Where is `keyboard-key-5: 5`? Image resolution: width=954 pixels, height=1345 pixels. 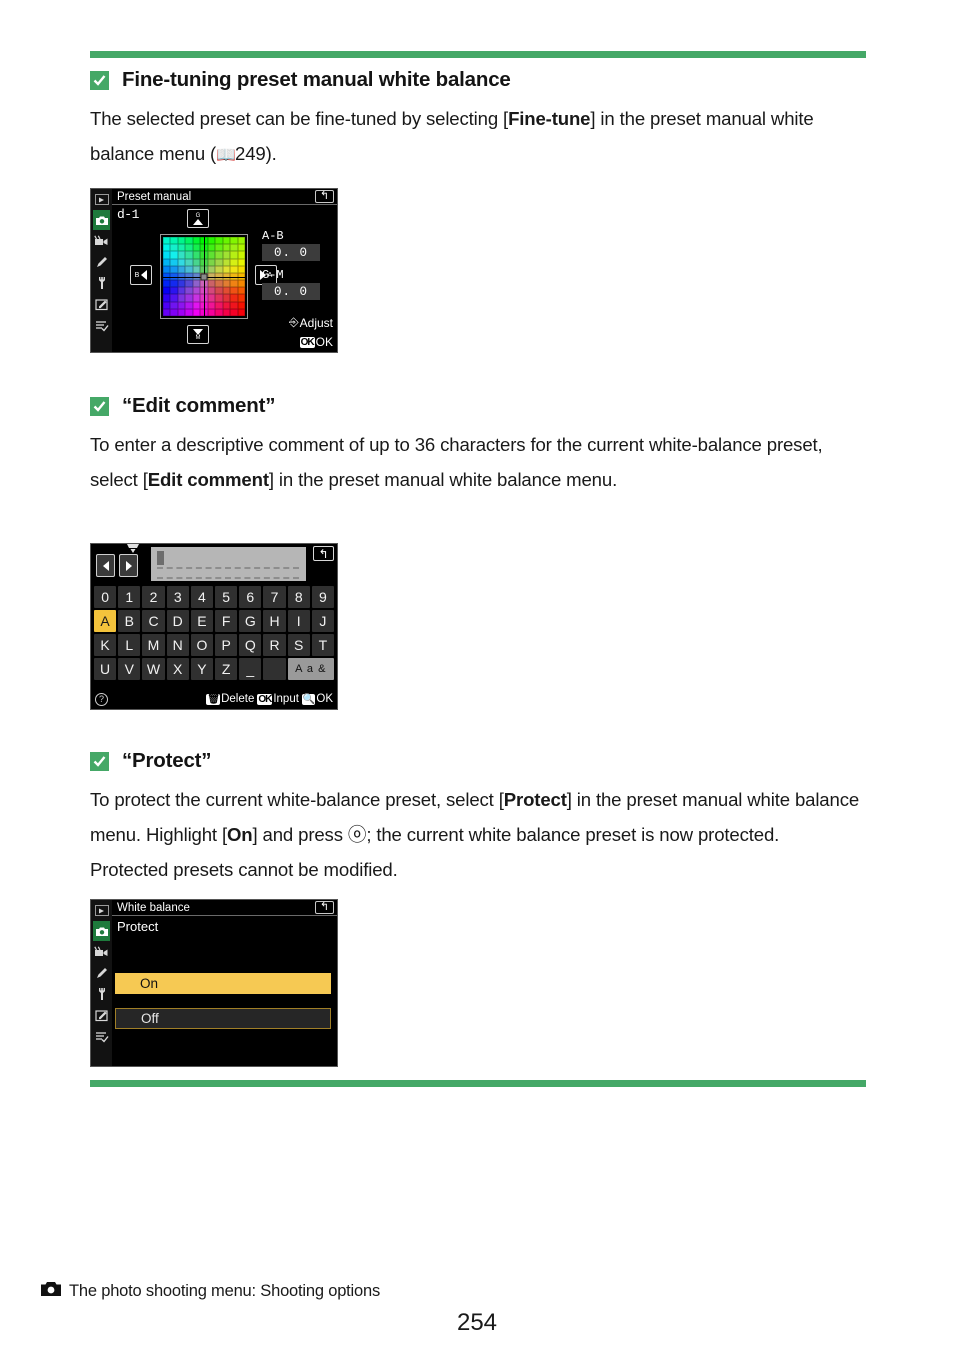 keyboard-key-5: 5 is located at coordinates (226, 597).